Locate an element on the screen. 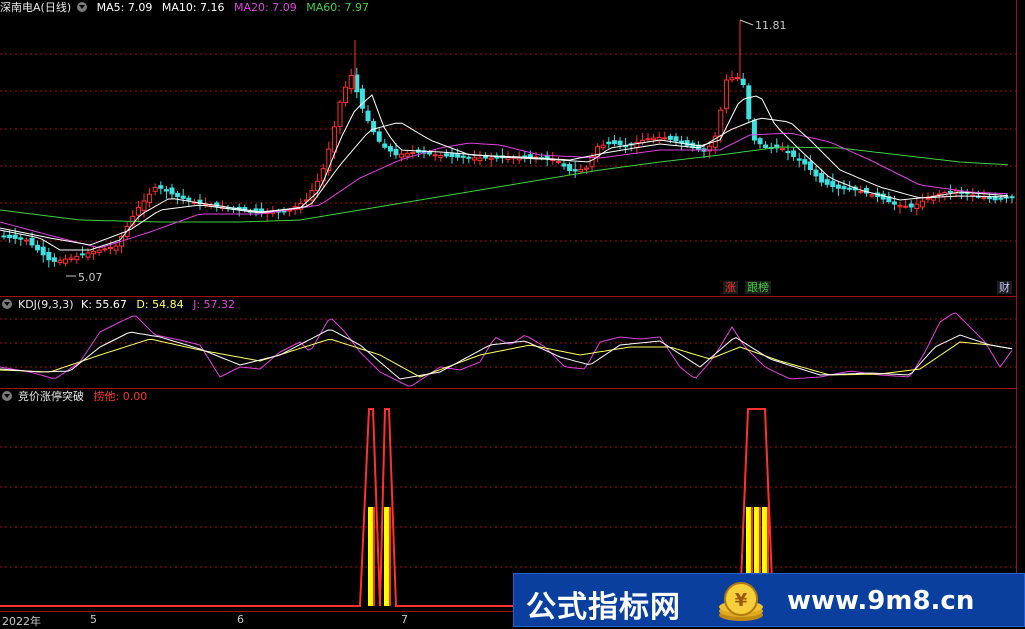 The width and height of the screenshot is (1025, 629). indicator-value: 捞他: 0.00 is located at coordinates (120, 396).